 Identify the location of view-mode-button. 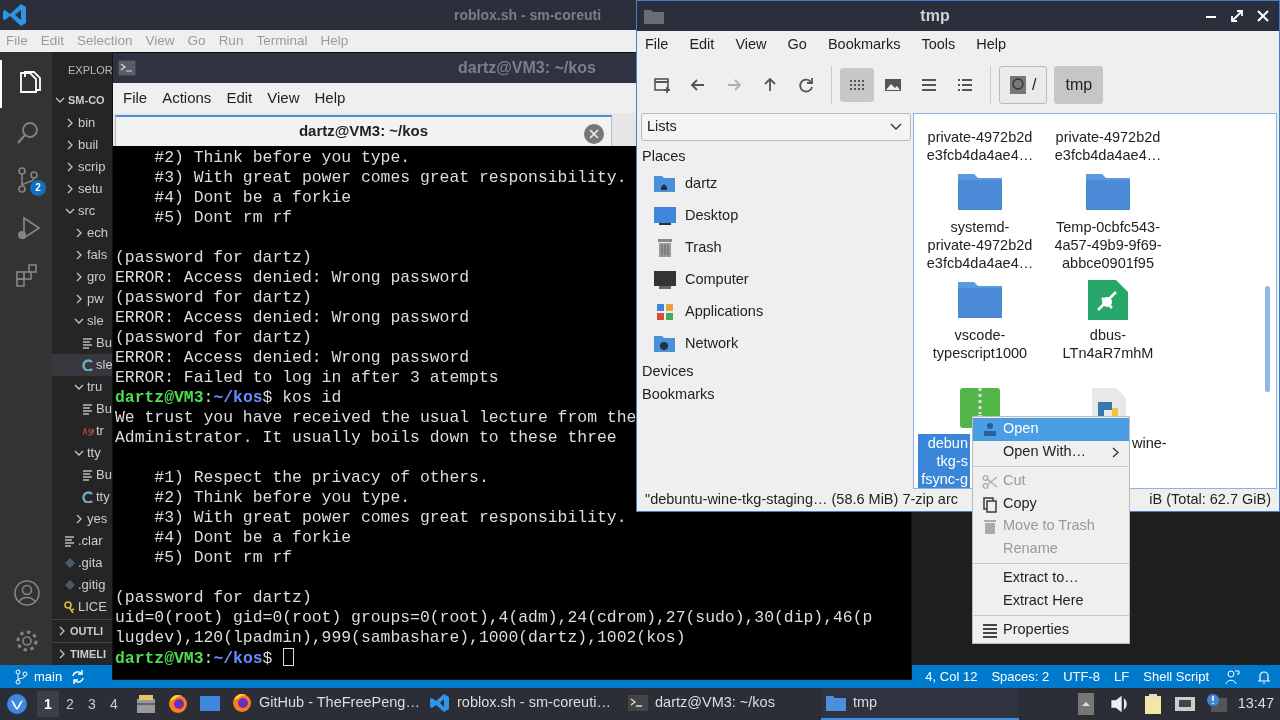
(857, 85).